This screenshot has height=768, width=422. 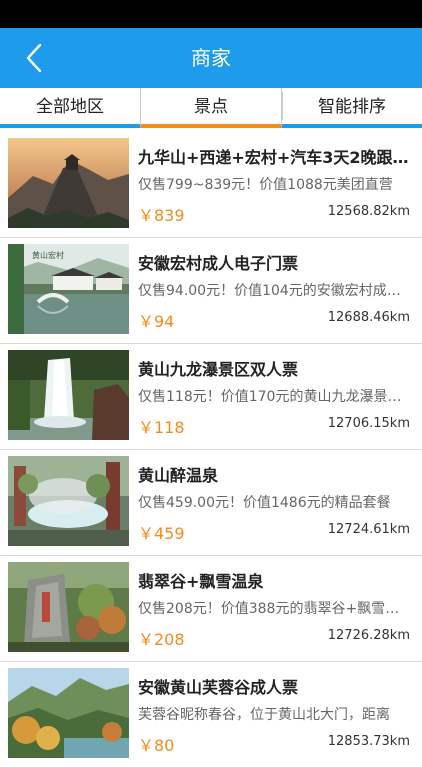 What do you see at coordinates (368, 211) in the screenshot?
I see `item-distance: 12568.82km` at bounding box center [368, 211].